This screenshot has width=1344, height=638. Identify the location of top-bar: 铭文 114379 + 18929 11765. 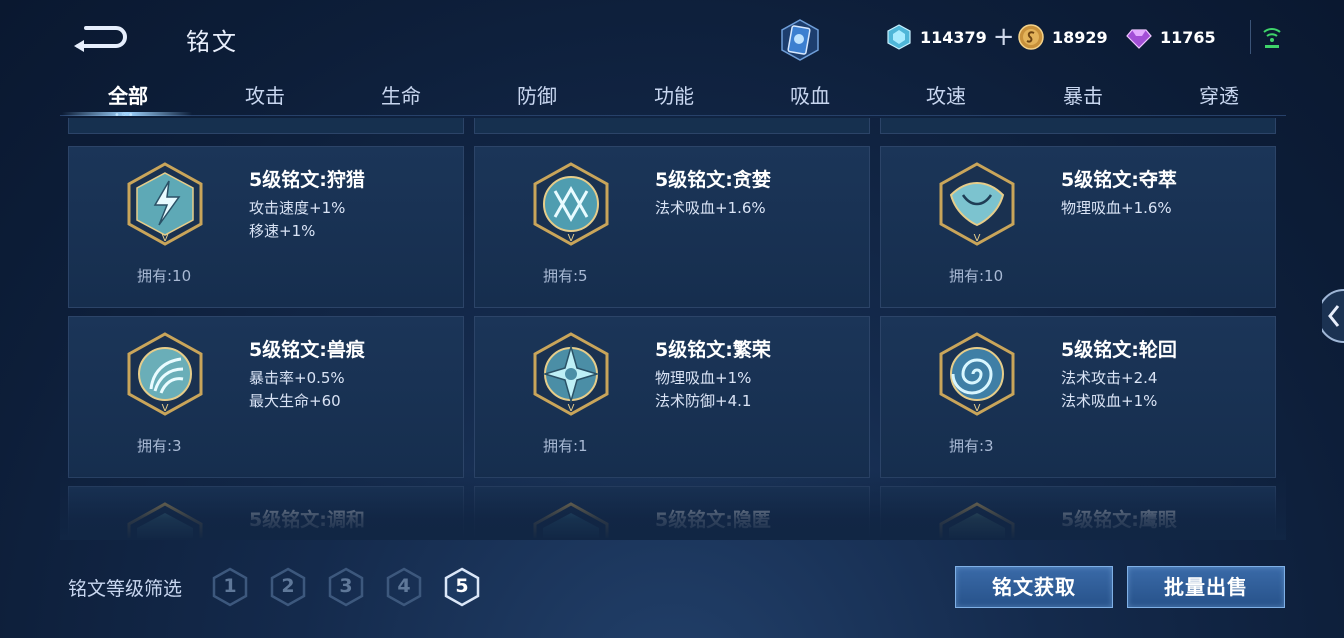
(672, 38).